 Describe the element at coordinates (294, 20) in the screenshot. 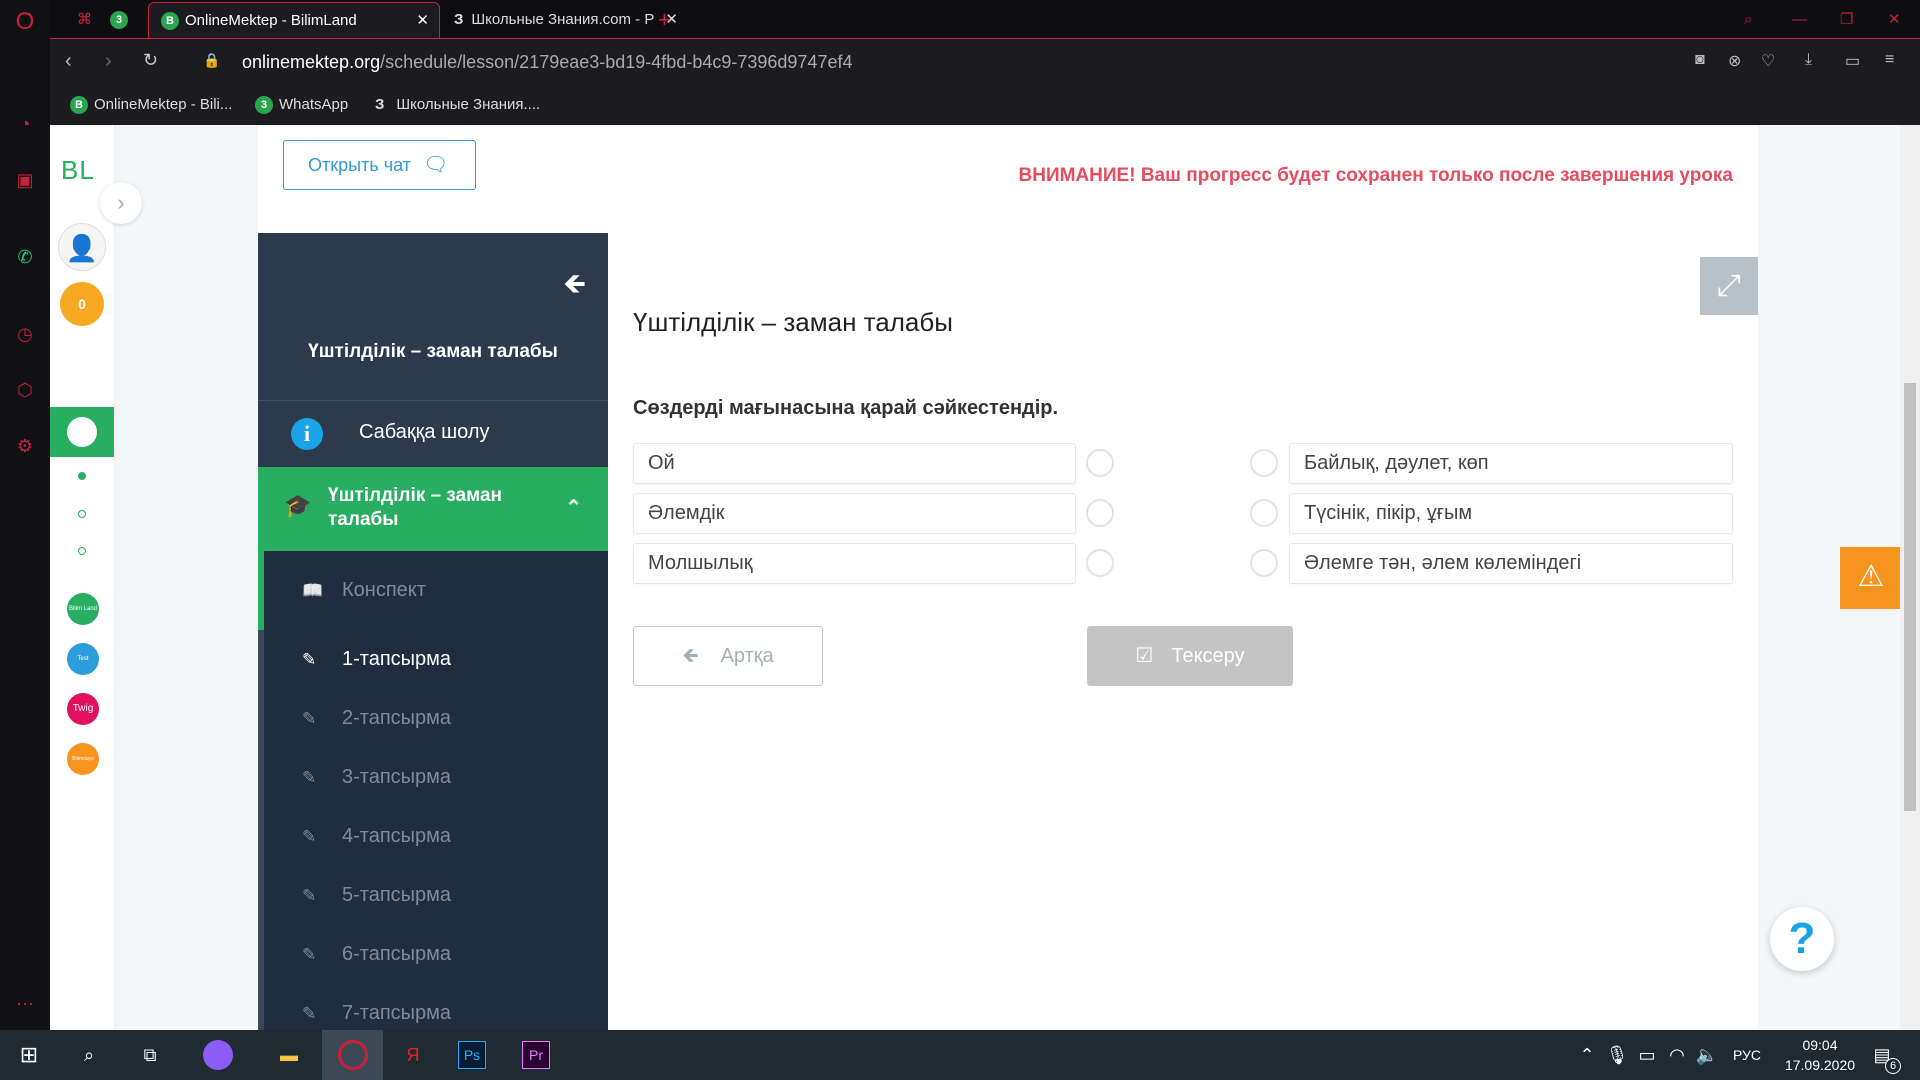

I see `tab-onlinemektep: B OnlineMektep - BilimLand ✕` at that location.